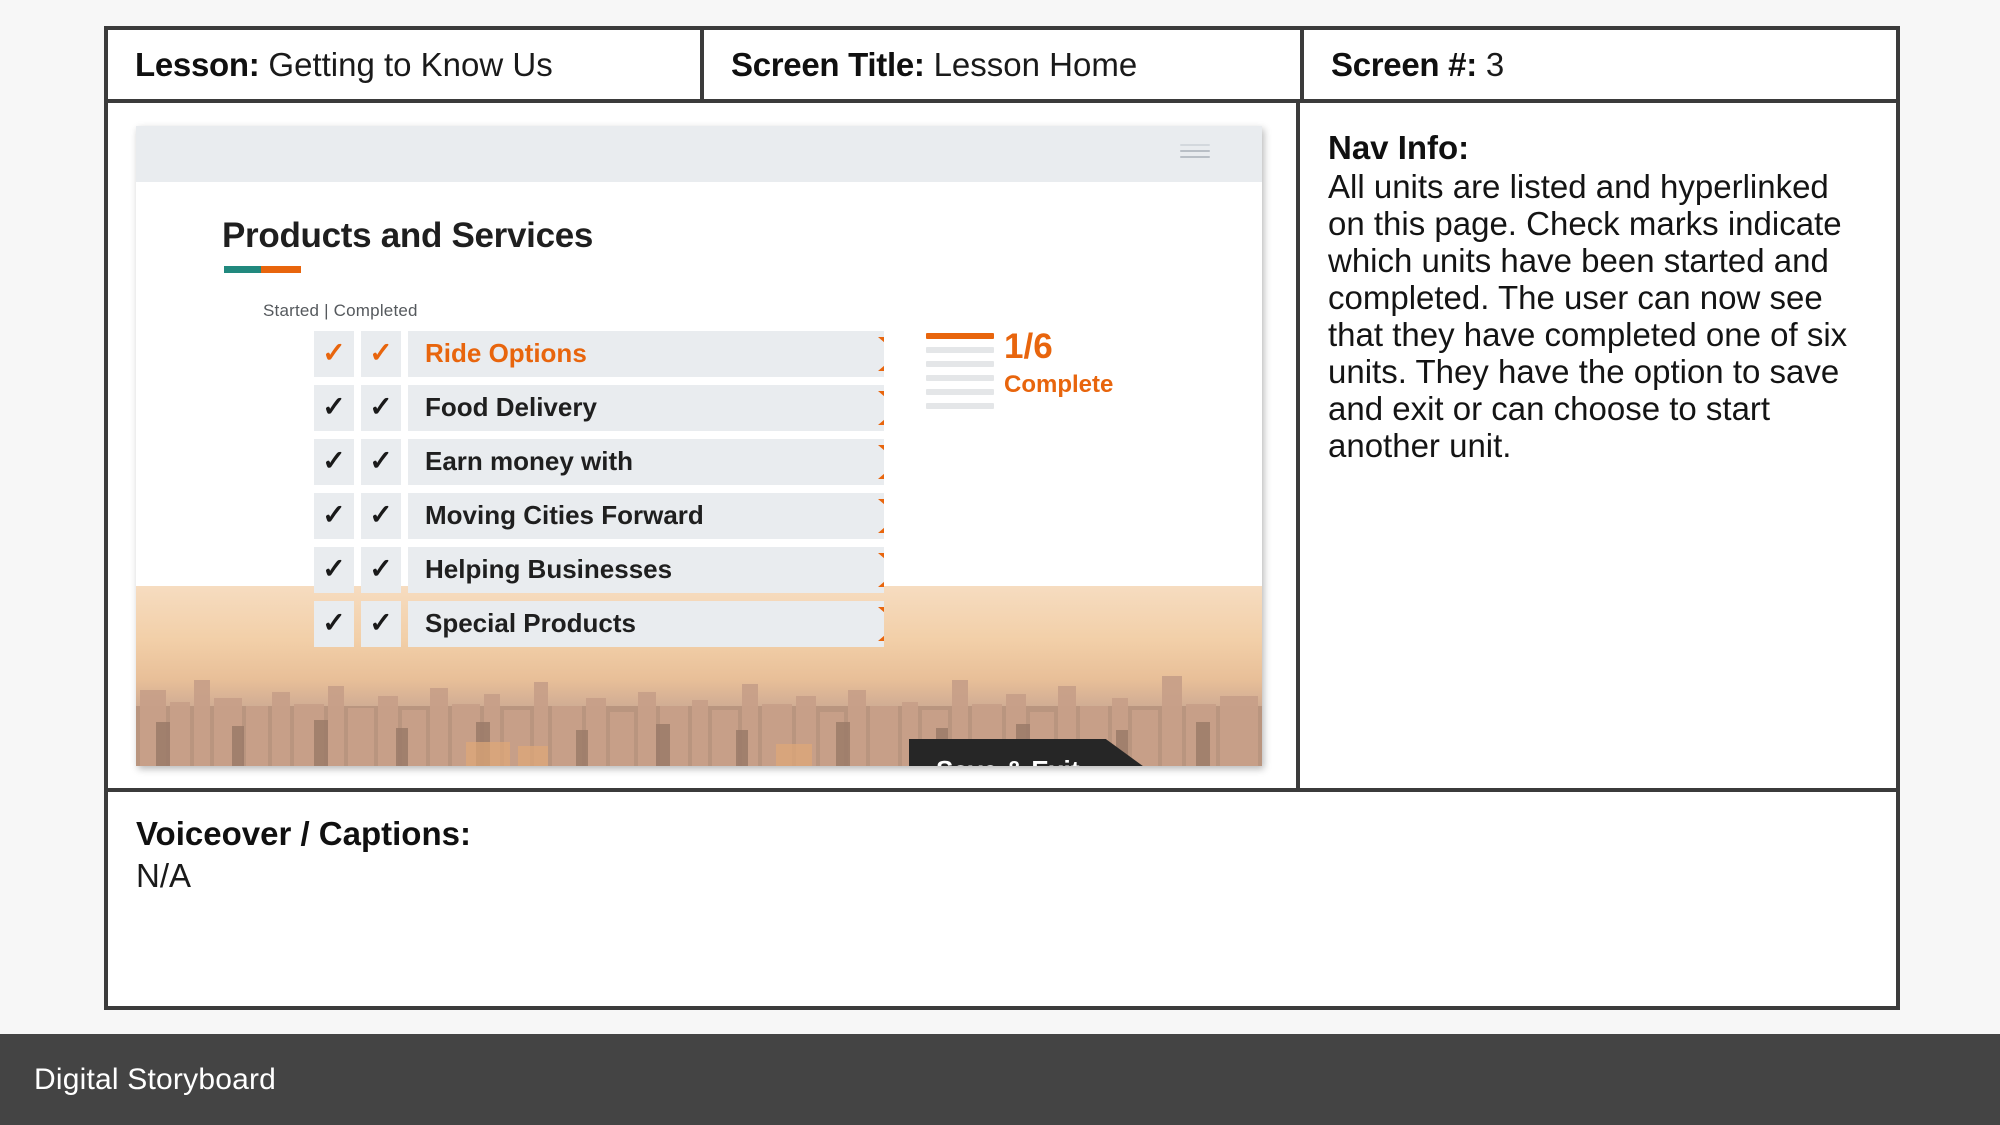  I want to click on unit-bar: Ride Options, so click(646, 354).